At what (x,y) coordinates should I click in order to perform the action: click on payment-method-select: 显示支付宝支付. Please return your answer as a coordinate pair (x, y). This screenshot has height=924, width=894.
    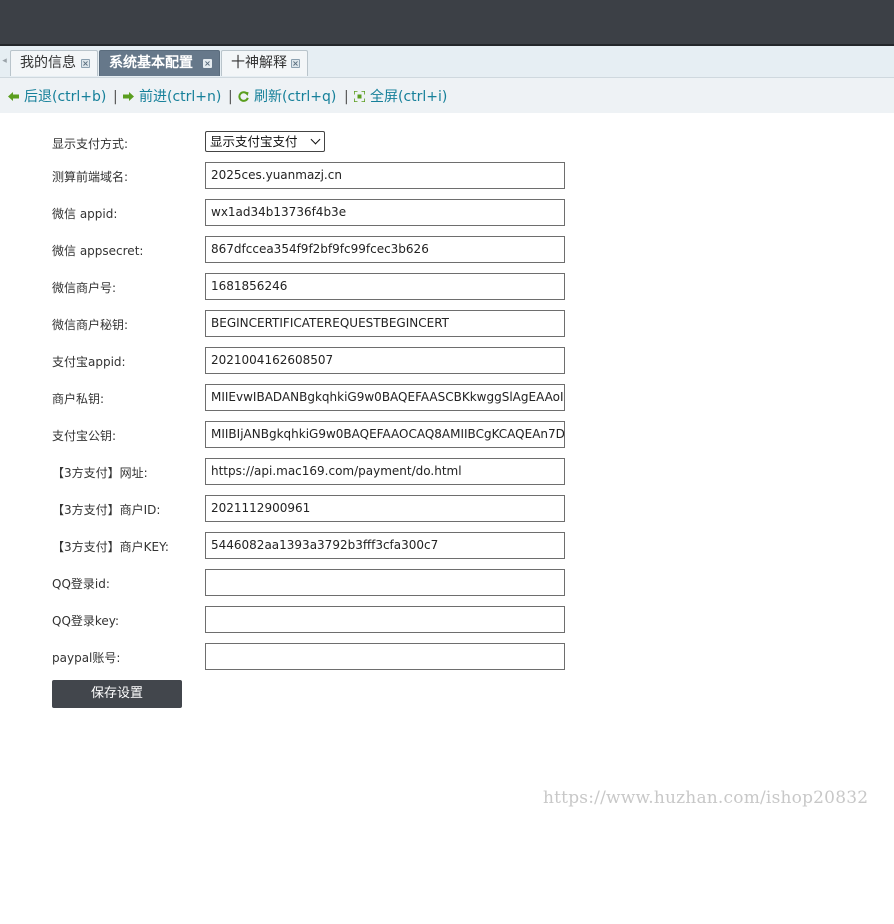
    Looking at the image, I should click on (265, 141).